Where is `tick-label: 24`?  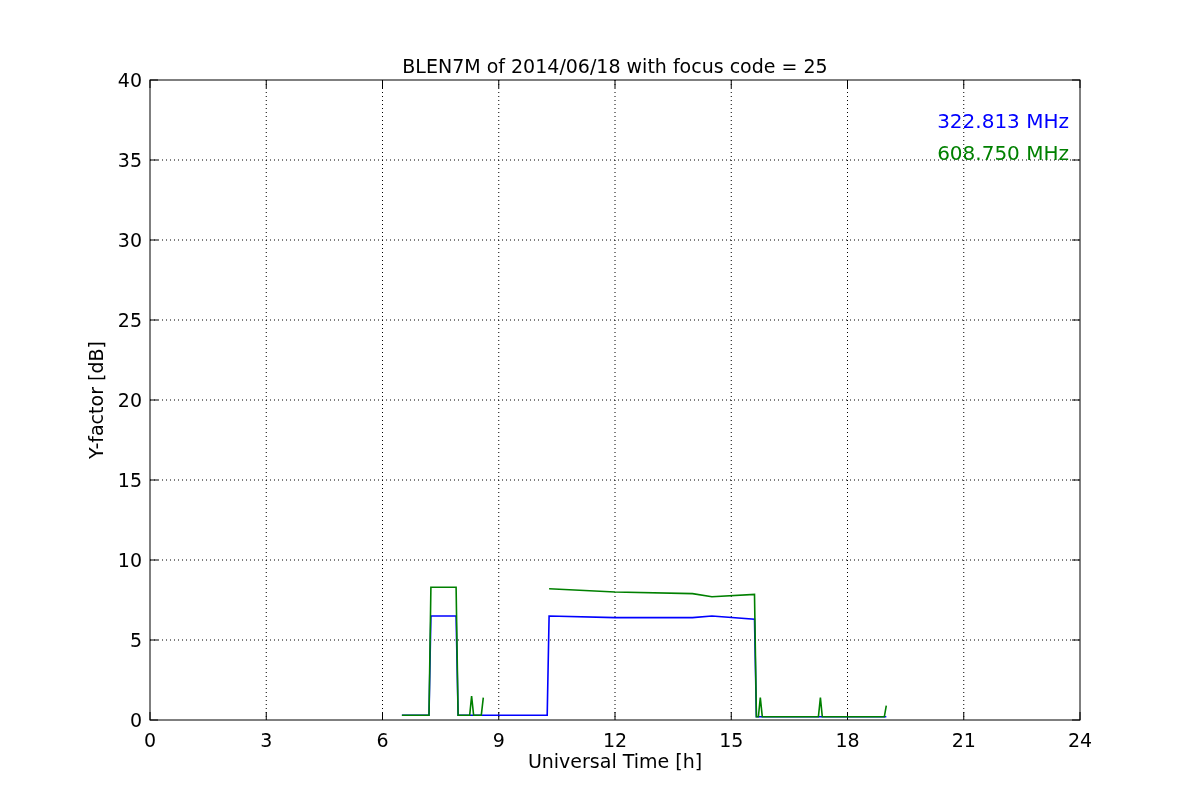
tick-label: 24 is located at coordinates (1080, 740).